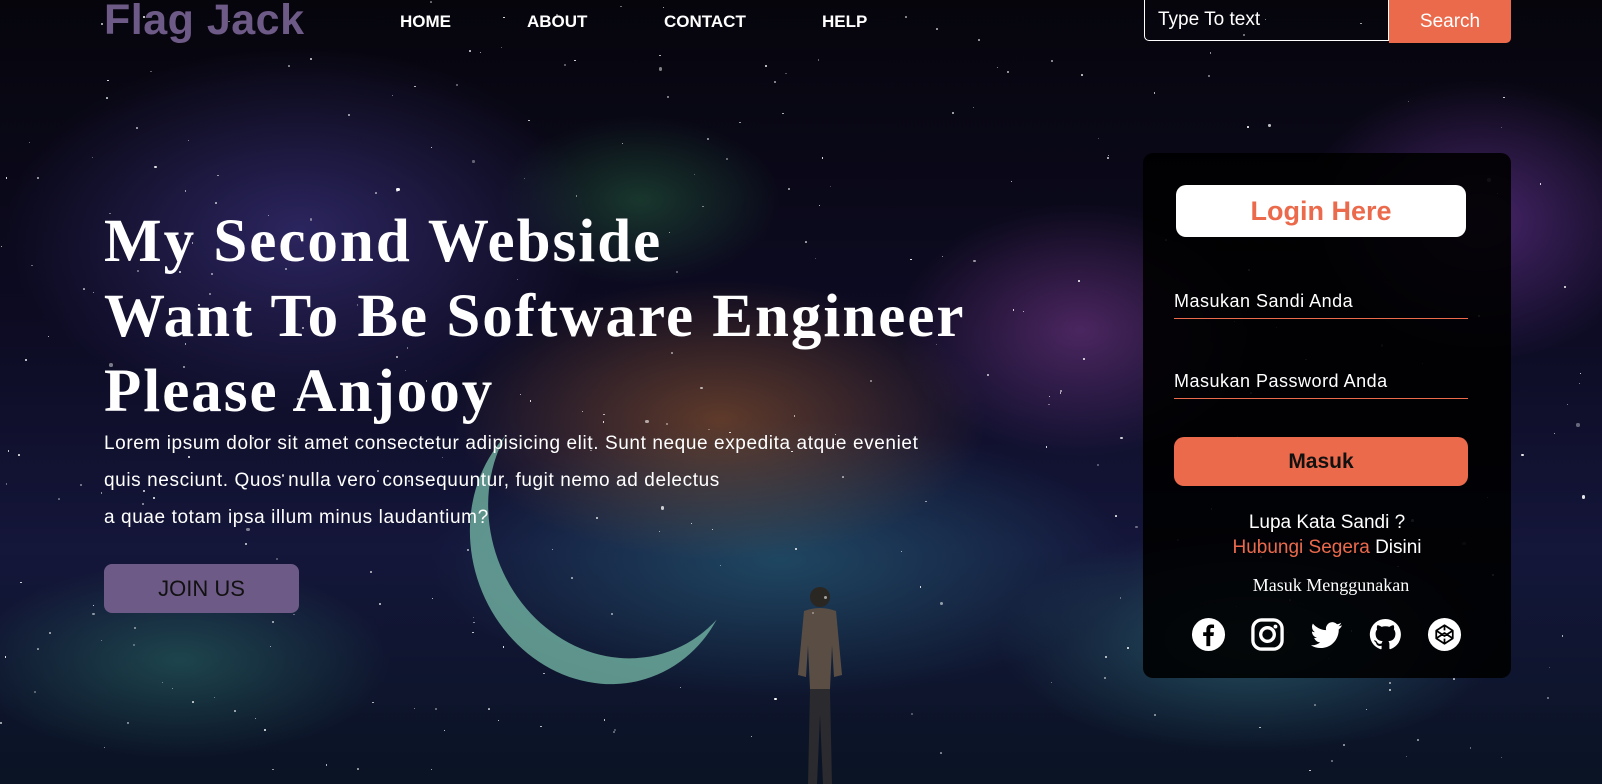  I want to click on search-button: Search, so click(1450, 21).